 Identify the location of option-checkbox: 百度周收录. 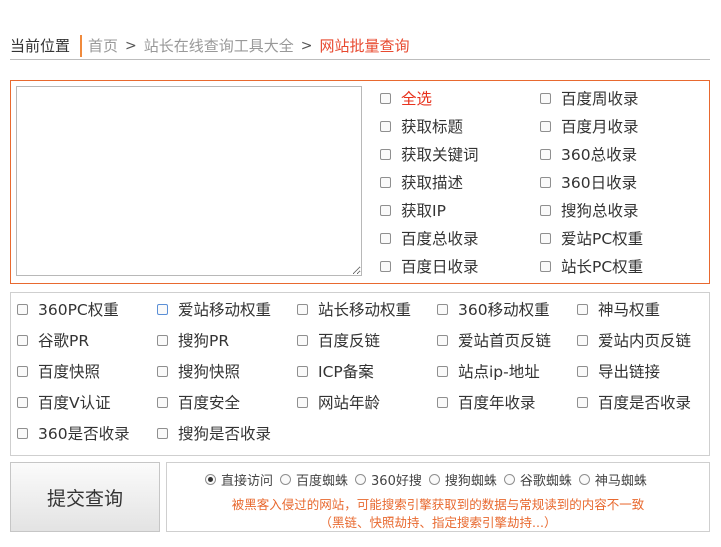
(589, 98).